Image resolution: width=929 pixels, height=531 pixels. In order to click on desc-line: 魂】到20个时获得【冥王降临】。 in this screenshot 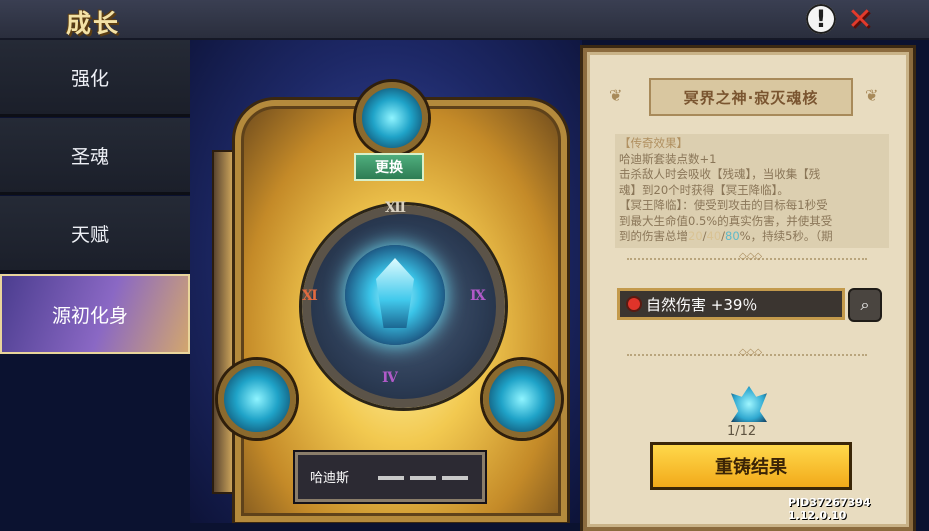, I will do `click(704, 189)`.